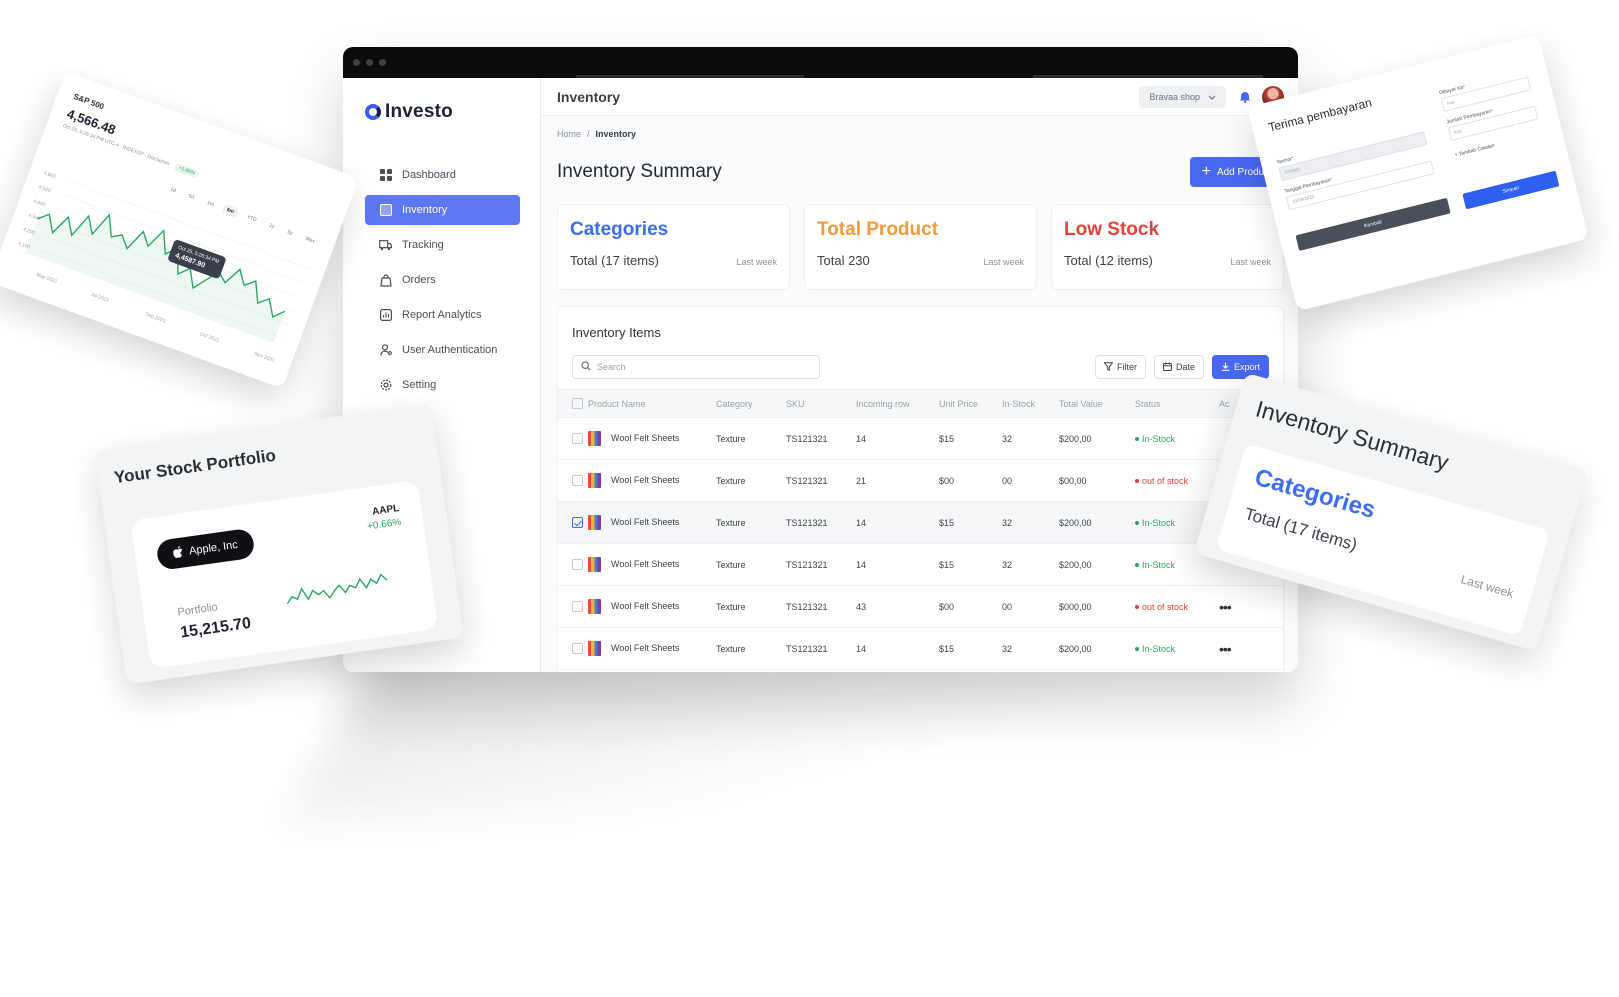 Image resolution: width=1619 pixels, height=997 pixels. Describe the element at coordinates (1487, 586) in the screenshot. I see `zoom-period: Last week` at that location.